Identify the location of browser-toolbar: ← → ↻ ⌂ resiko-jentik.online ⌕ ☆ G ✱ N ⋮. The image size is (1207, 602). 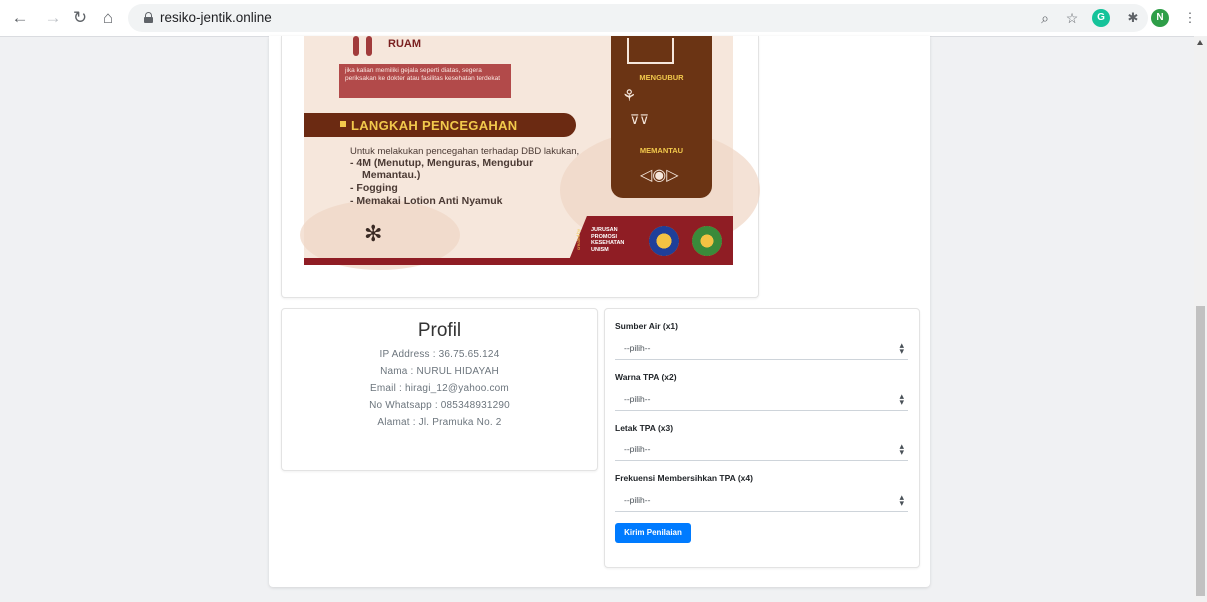
(603, 18).